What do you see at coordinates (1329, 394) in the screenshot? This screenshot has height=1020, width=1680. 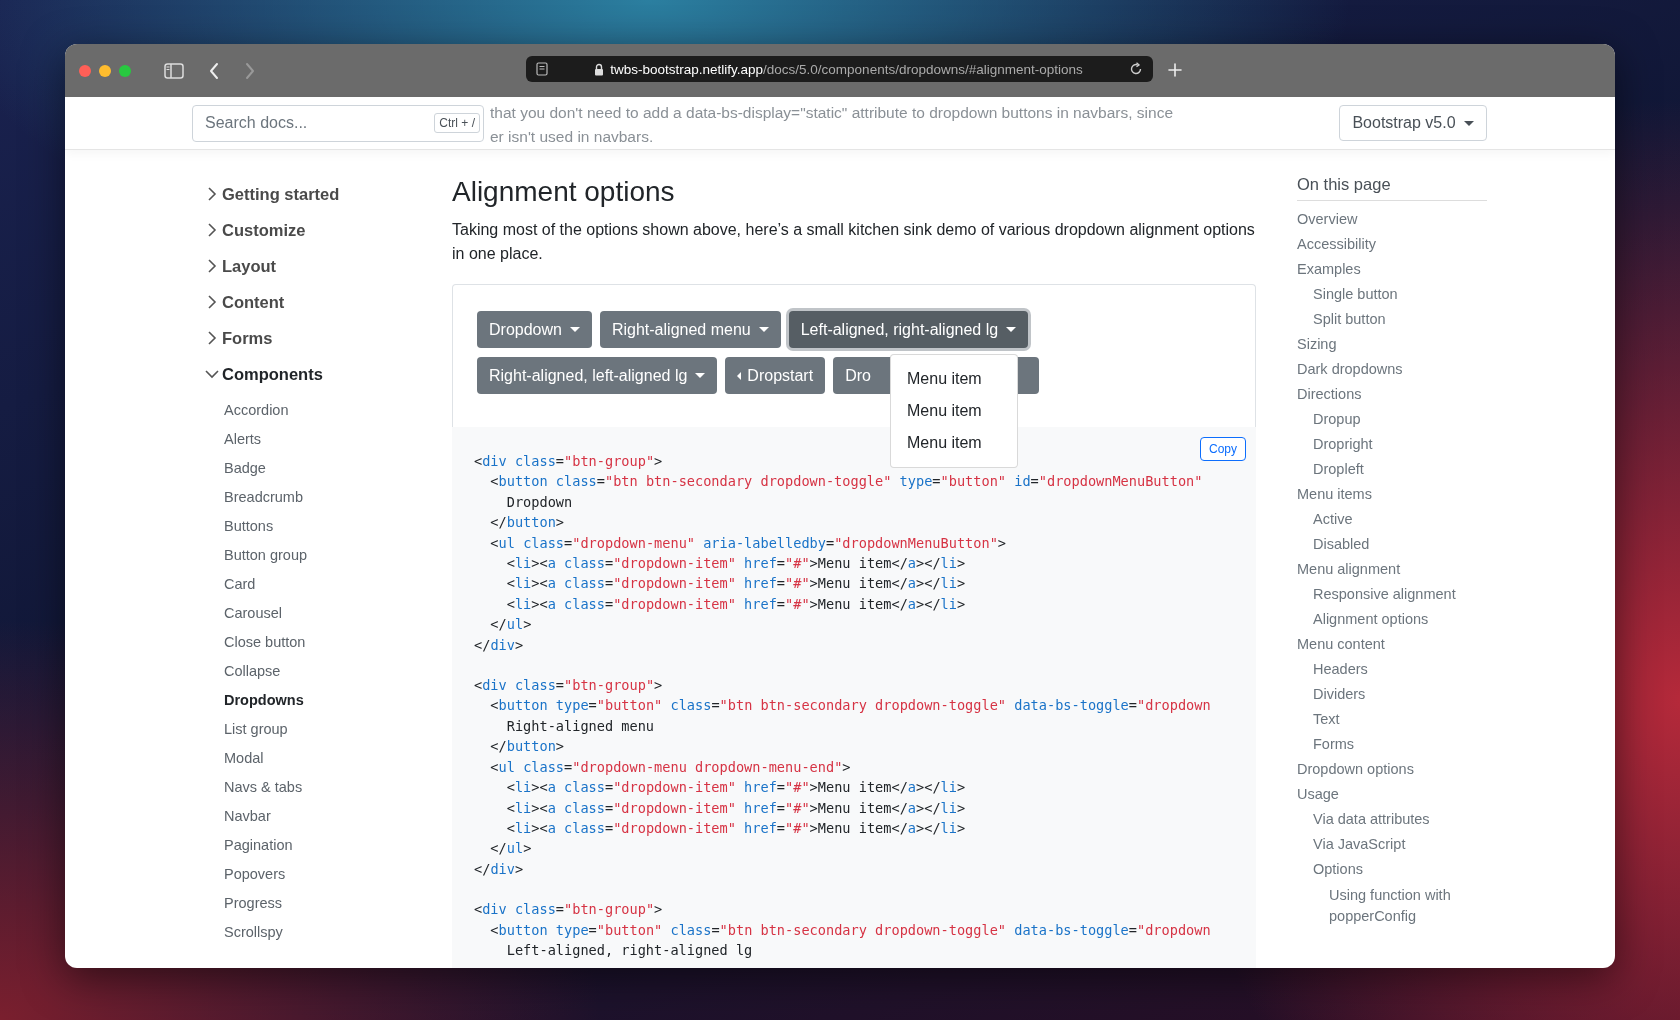 I see `toc-link: Directions` at bounding box center [1329, 394].